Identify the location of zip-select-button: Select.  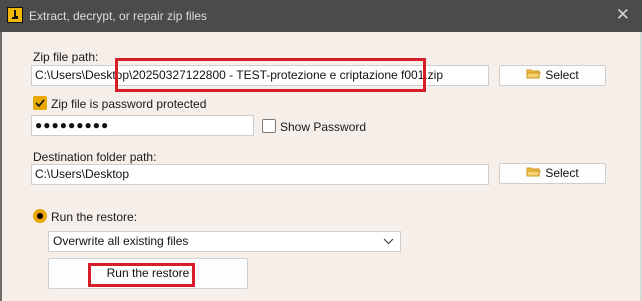
(552, 75).